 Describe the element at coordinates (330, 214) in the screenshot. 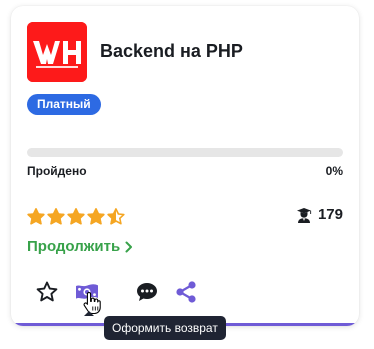

I see `students-count-value: 179` at that location.